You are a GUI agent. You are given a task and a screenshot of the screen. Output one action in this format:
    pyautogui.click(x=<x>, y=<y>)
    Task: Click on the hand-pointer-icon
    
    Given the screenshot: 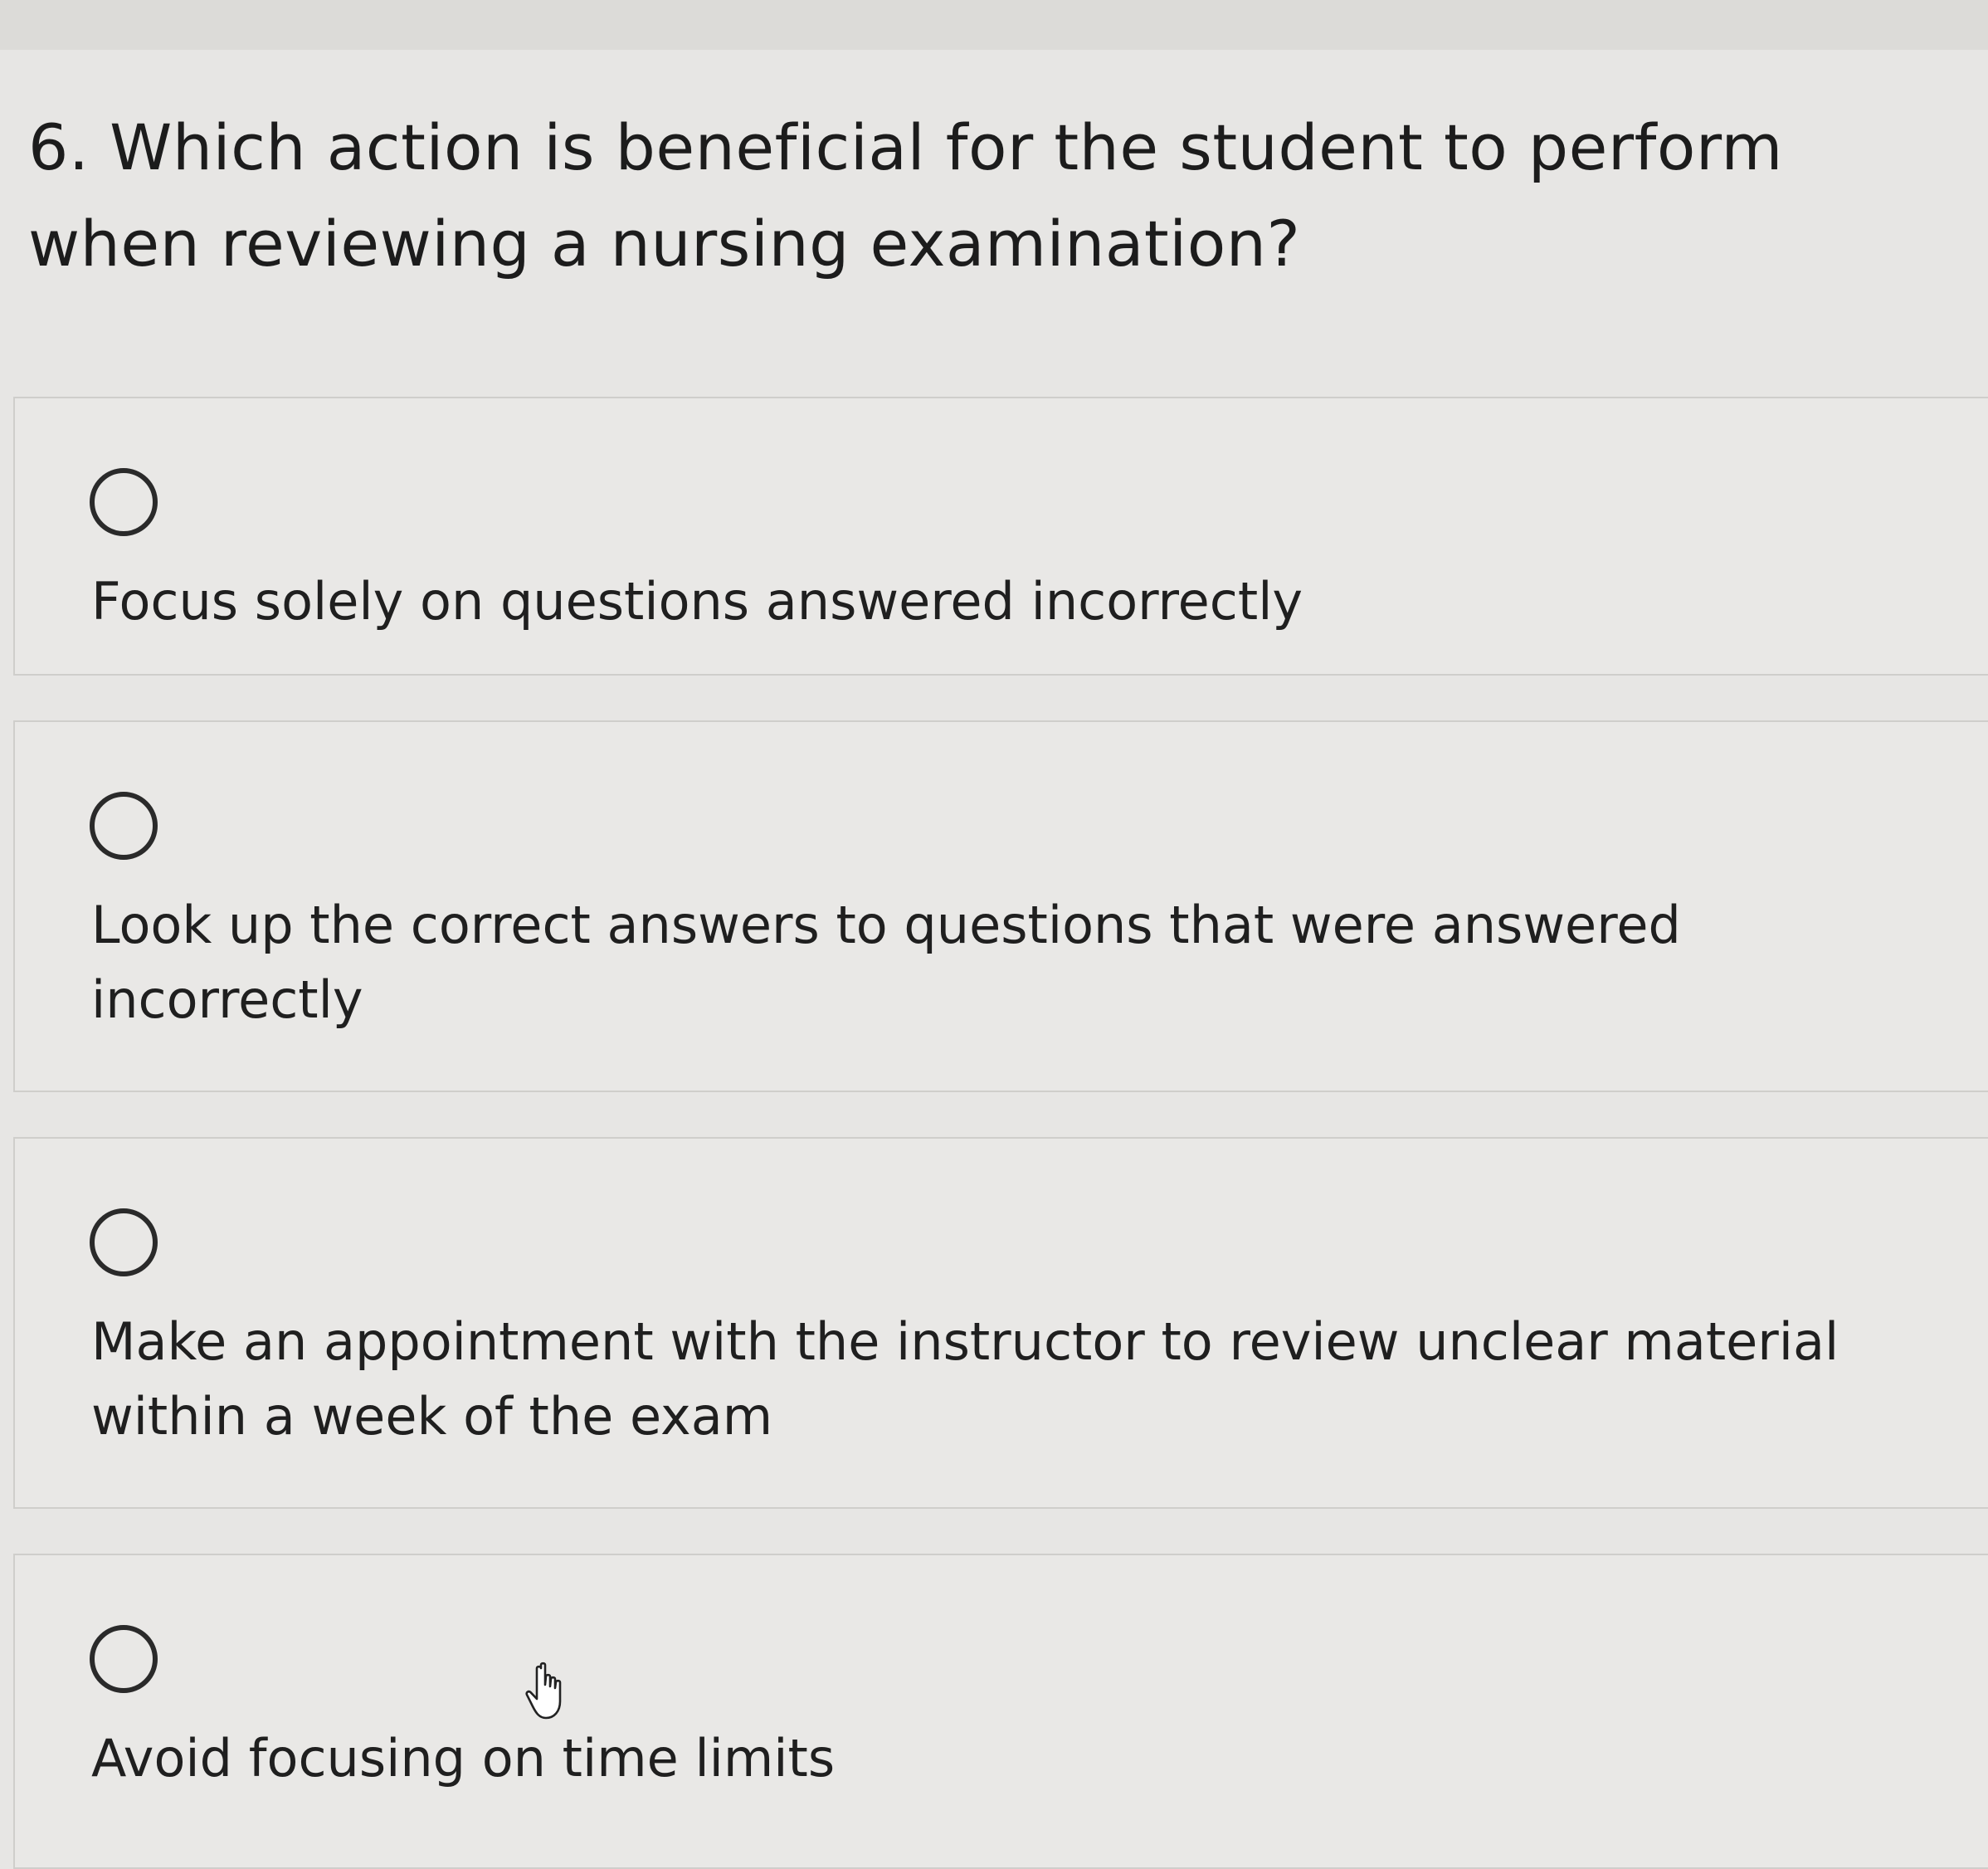 What is the action you would take?
    pyautogui.click(x=543, y=1691)
    